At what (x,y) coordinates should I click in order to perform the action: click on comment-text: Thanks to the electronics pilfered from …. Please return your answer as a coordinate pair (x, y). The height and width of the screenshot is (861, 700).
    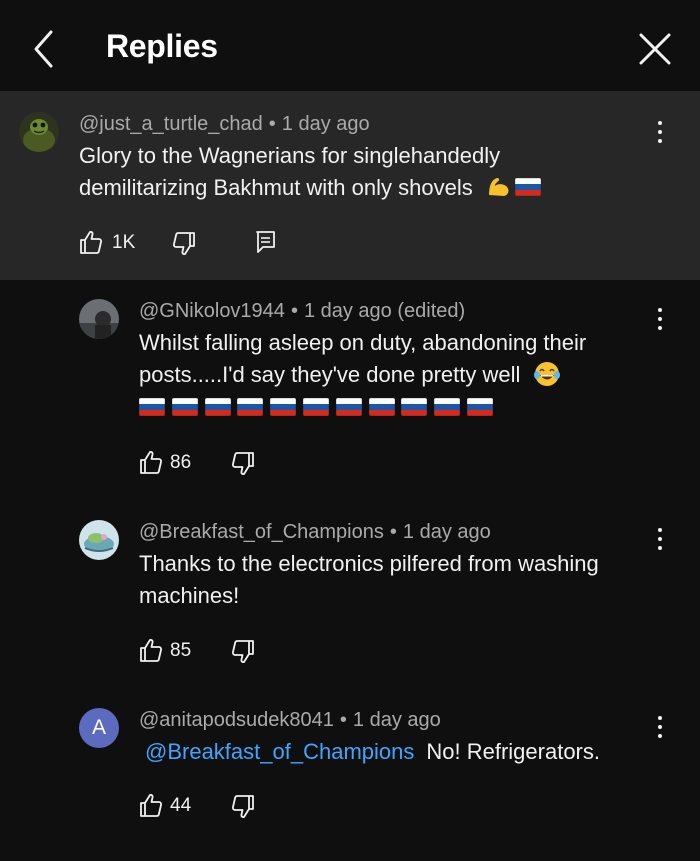
    Looking at the image, I should click on (399, 580).